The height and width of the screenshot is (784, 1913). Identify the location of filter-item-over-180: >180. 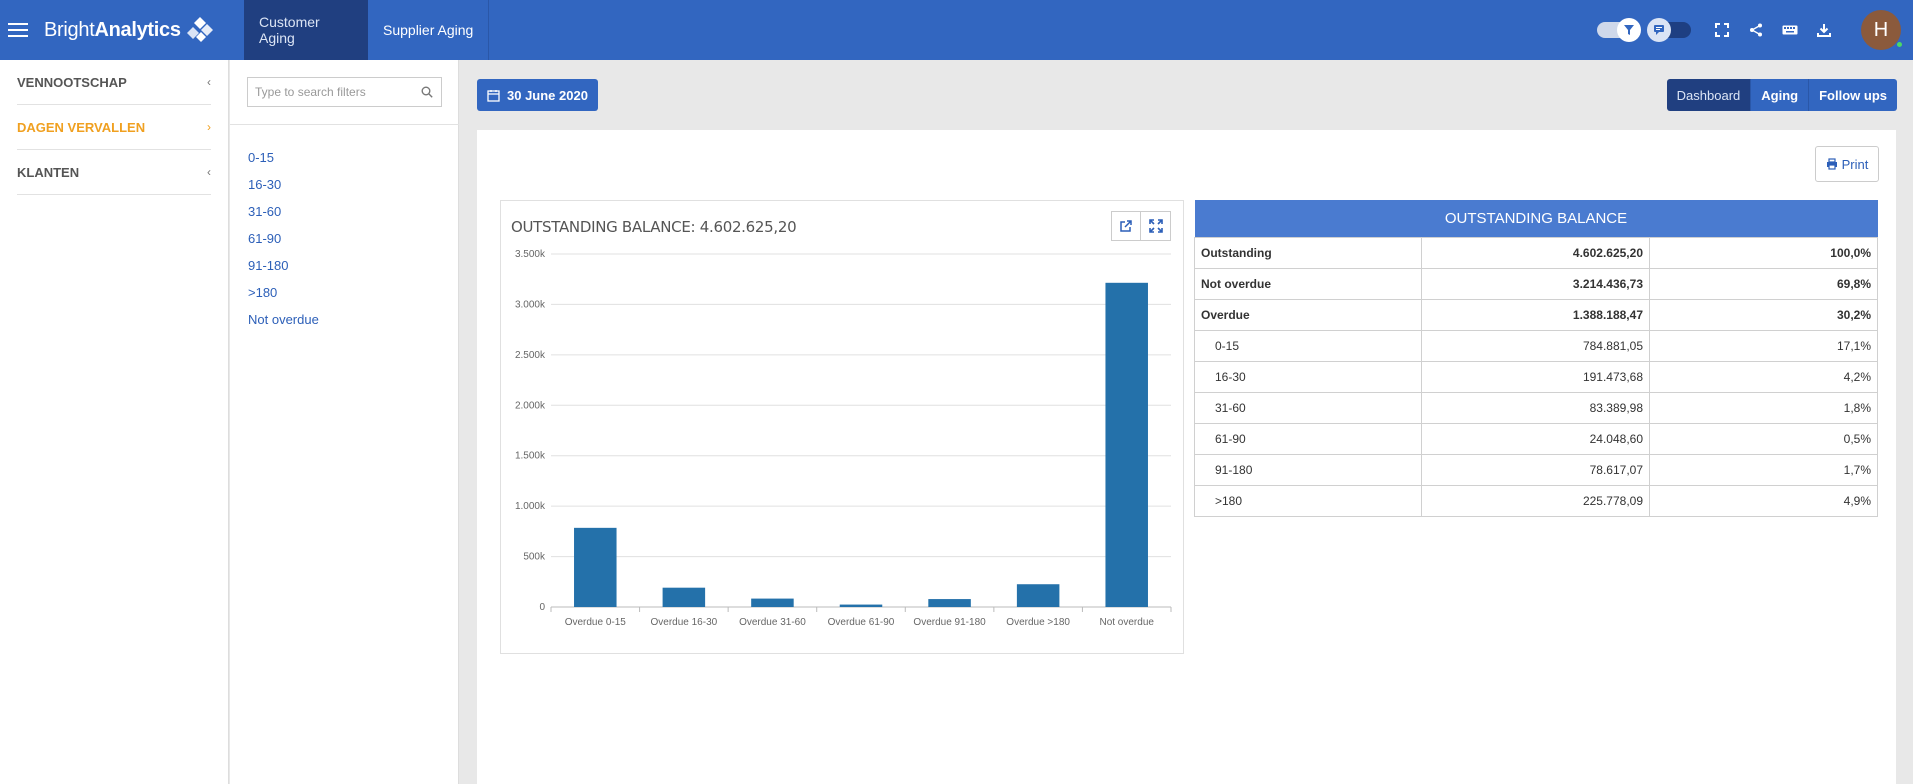
(283, 296).